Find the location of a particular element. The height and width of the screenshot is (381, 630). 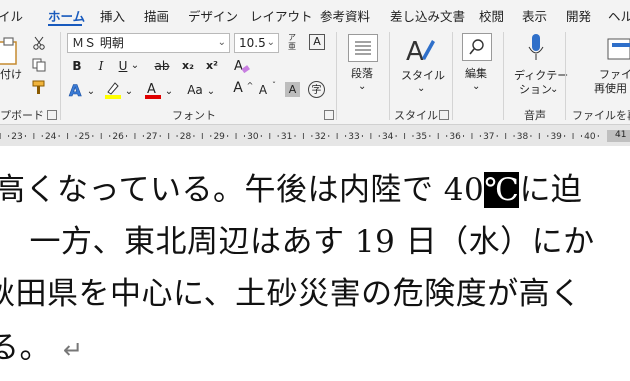

tab-draw: 描画 is located at coordinates (156, 15).